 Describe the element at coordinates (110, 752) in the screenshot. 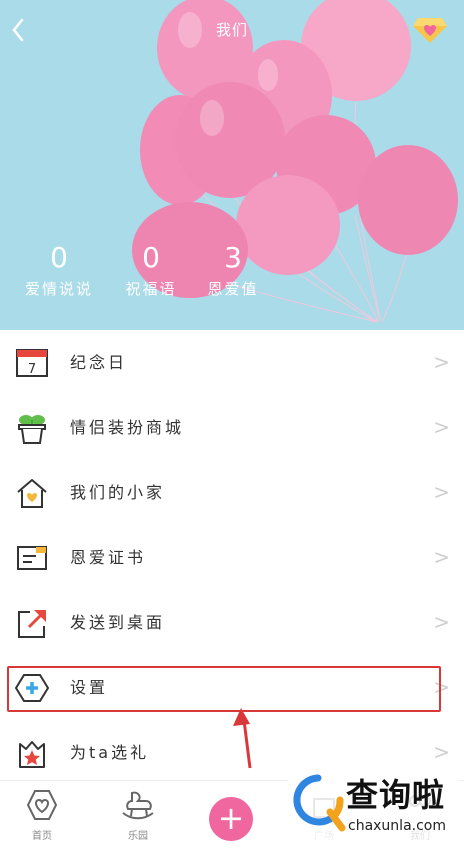

I see `menu-item-label: 为ta选礼` at that location.